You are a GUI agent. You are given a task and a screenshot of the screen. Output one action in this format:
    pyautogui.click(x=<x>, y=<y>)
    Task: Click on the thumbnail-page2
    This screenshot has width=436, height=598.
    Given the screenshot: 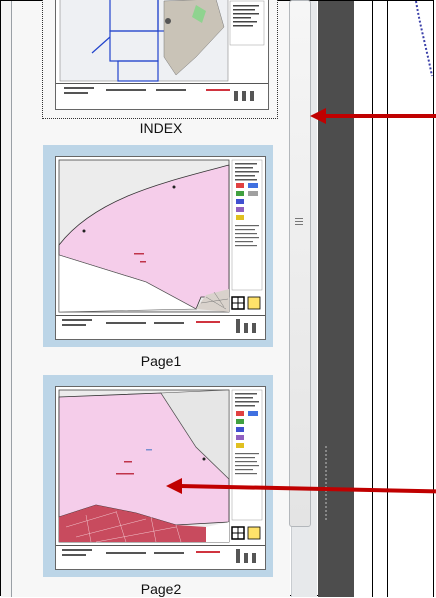 What is the action you would take?
    pyautogui.click(x=160, y=478)
    